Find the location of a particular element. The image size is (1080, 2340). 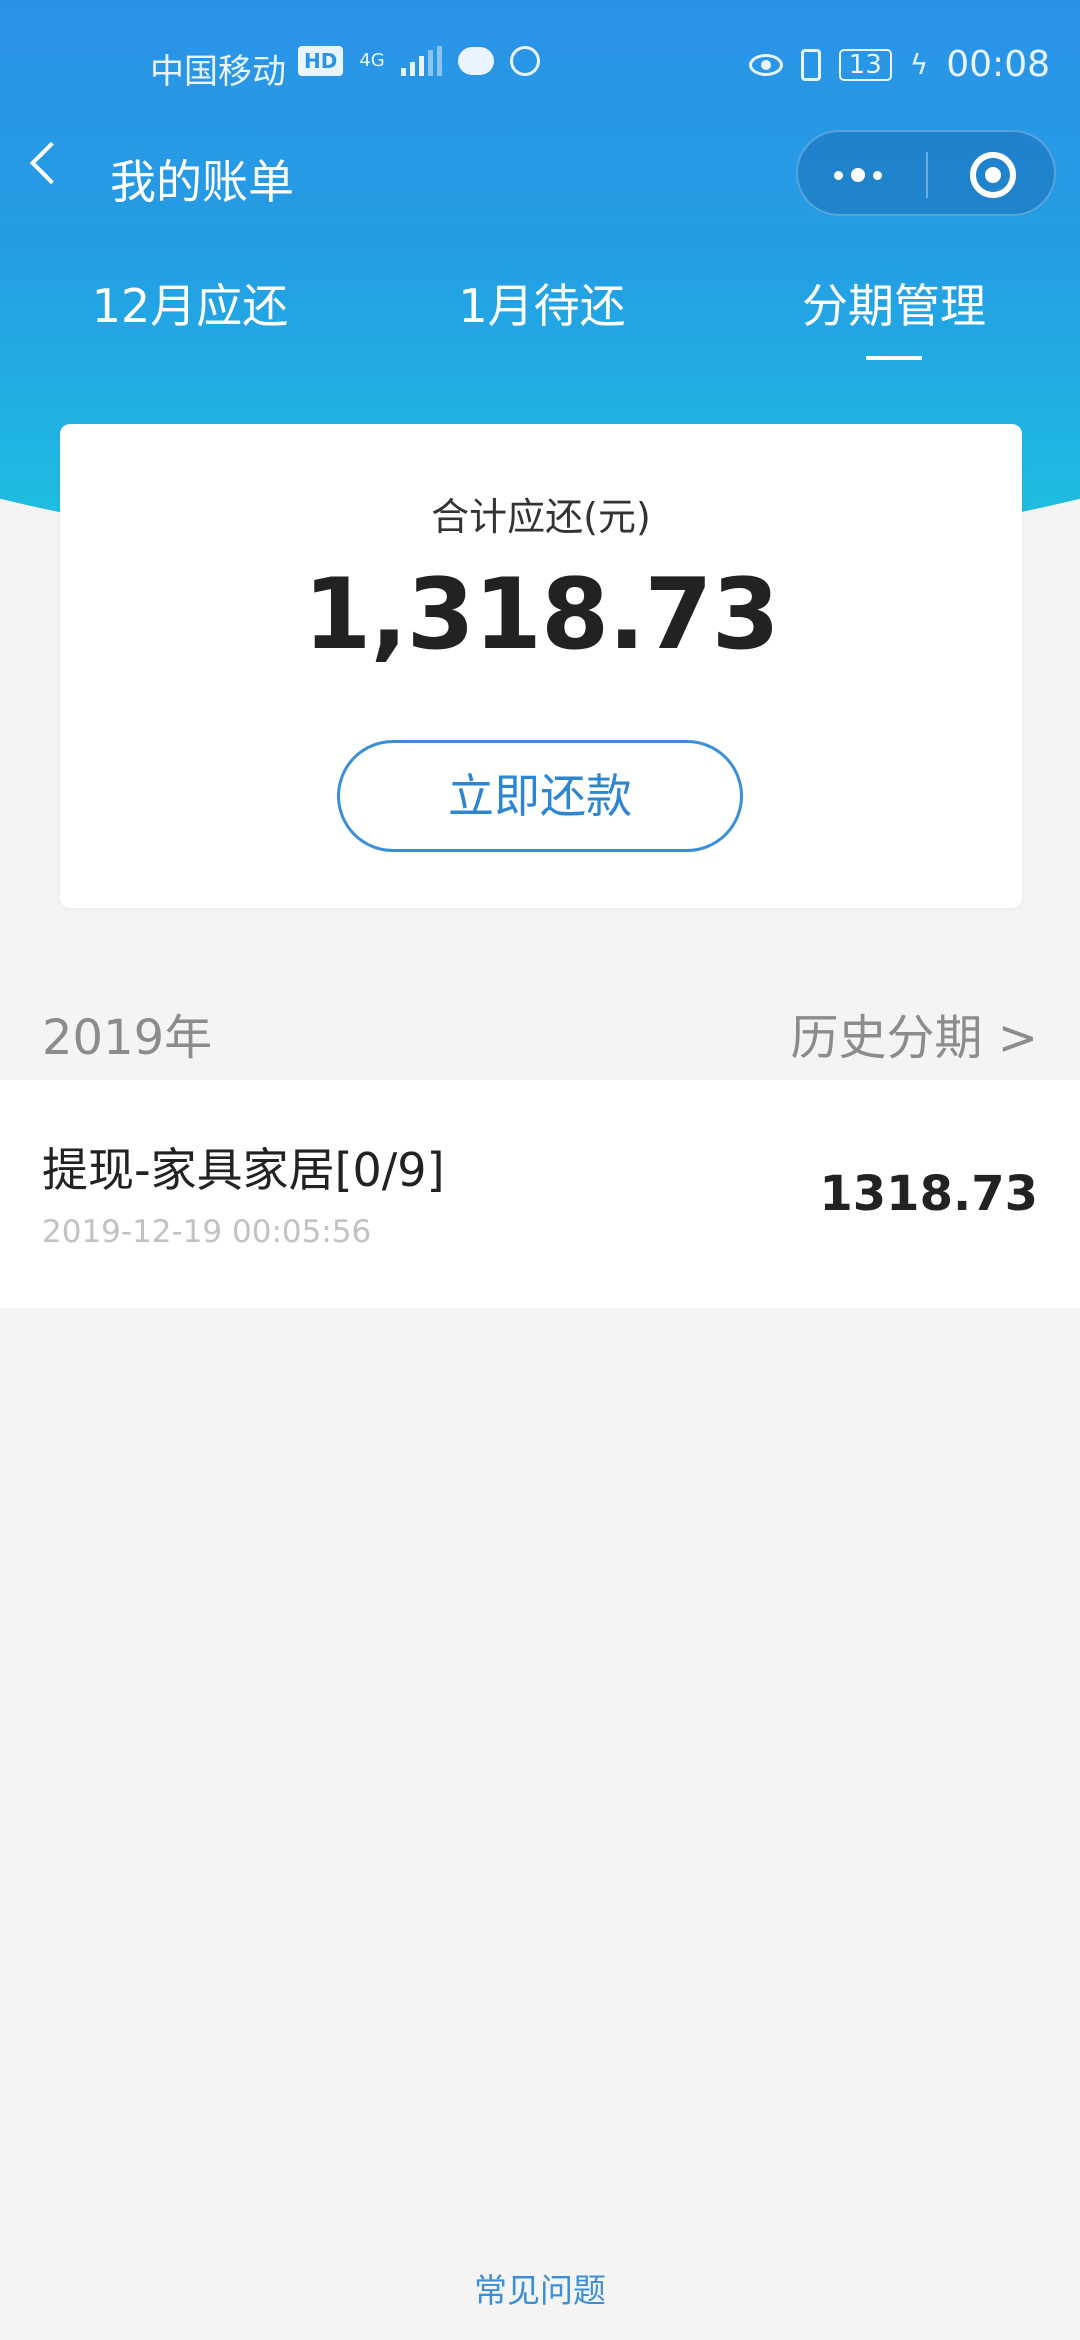

hd-icon: HD is located at coordinates (321, 61).